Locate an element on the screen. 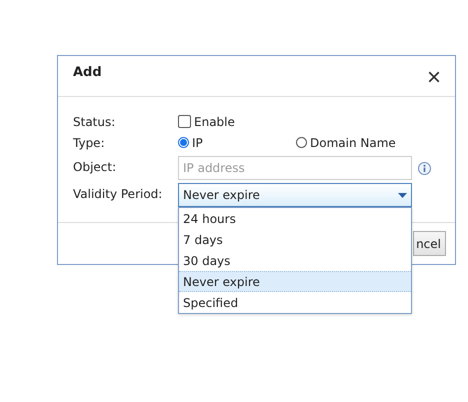  dropdown-option: 24 hours is located at coordinates (295, 218).